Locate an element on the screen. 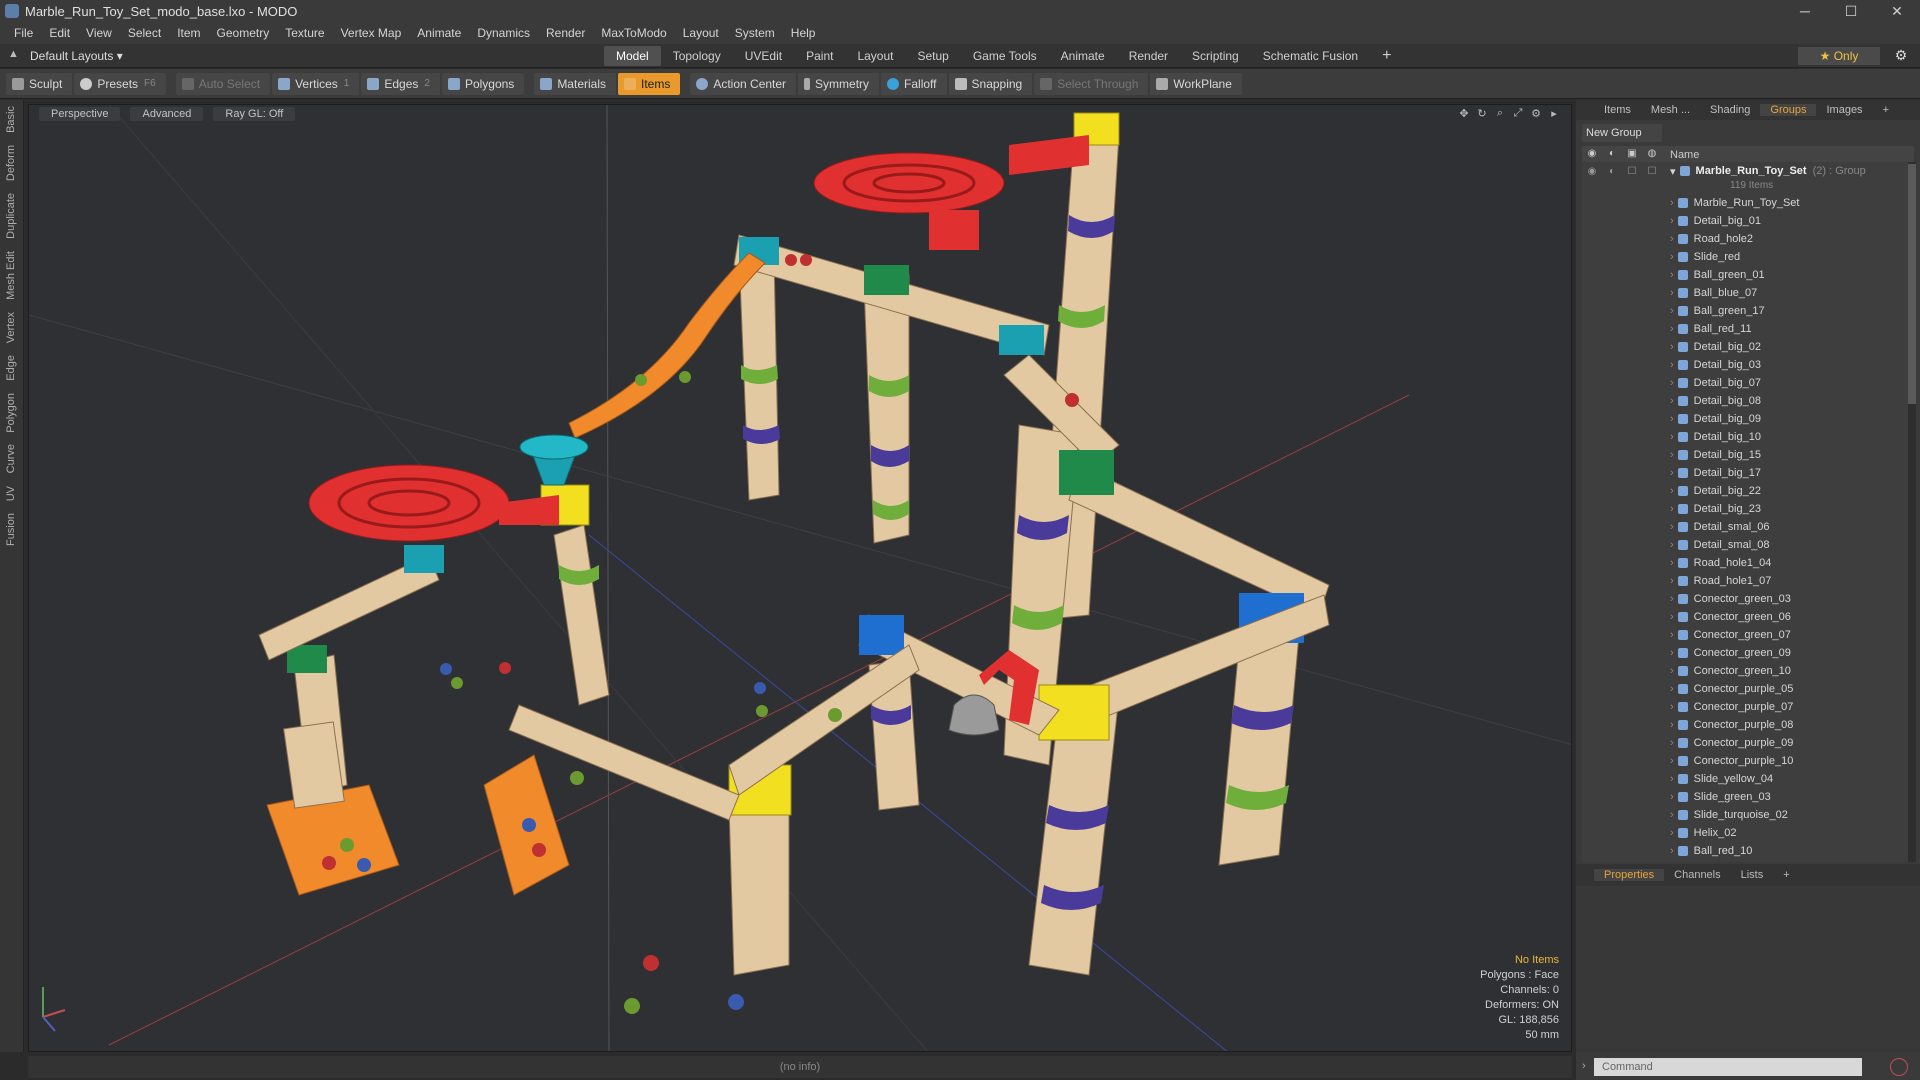  scroll-thumb is located at coordinates (1912, 284).